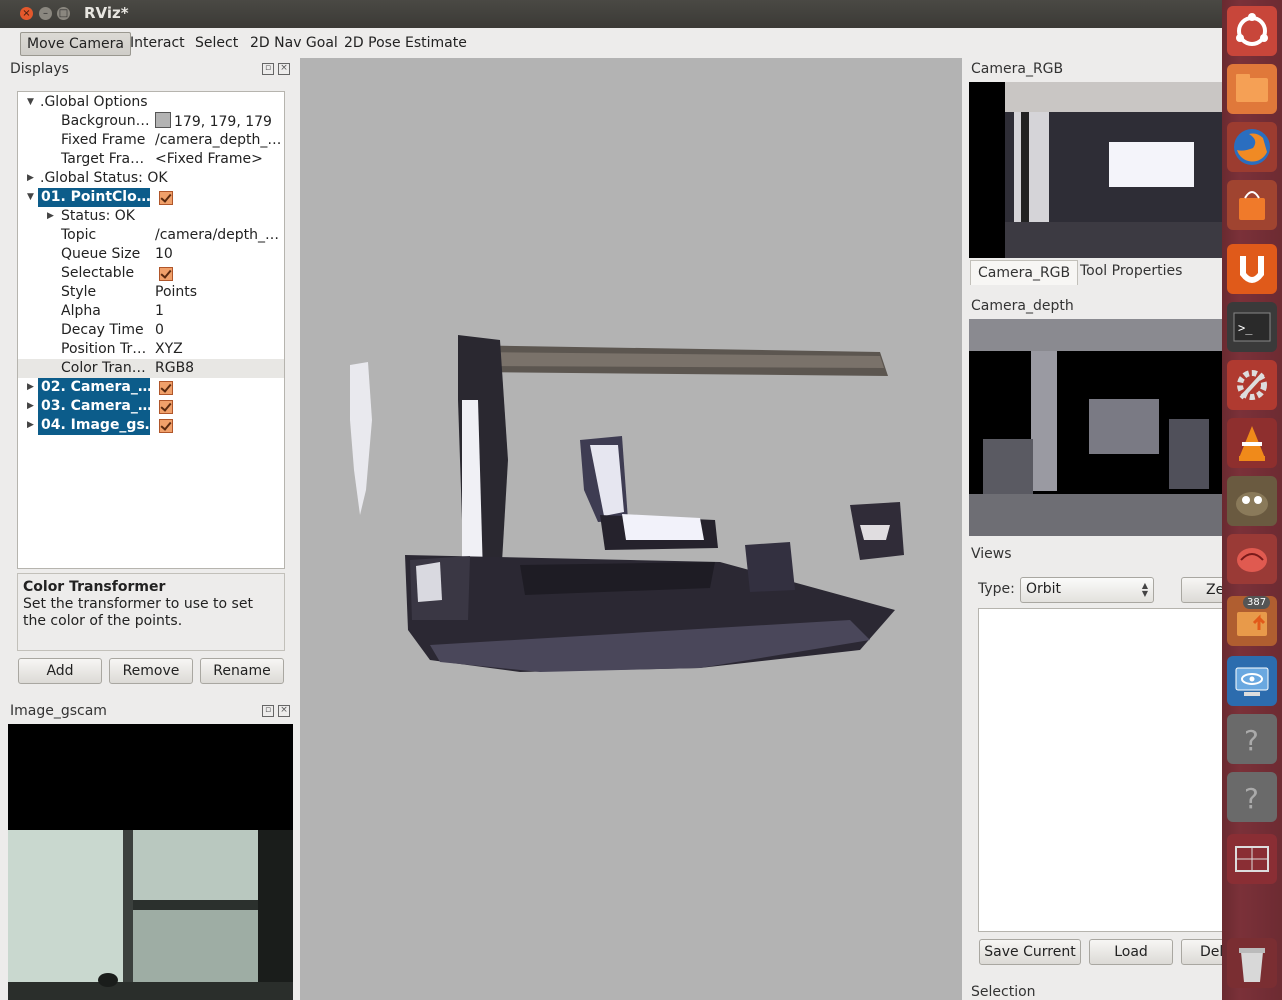 This screenshot has width=1282, height=1000. I want to click on camera-depth-title: Camera_depth, so click(1022, 306).